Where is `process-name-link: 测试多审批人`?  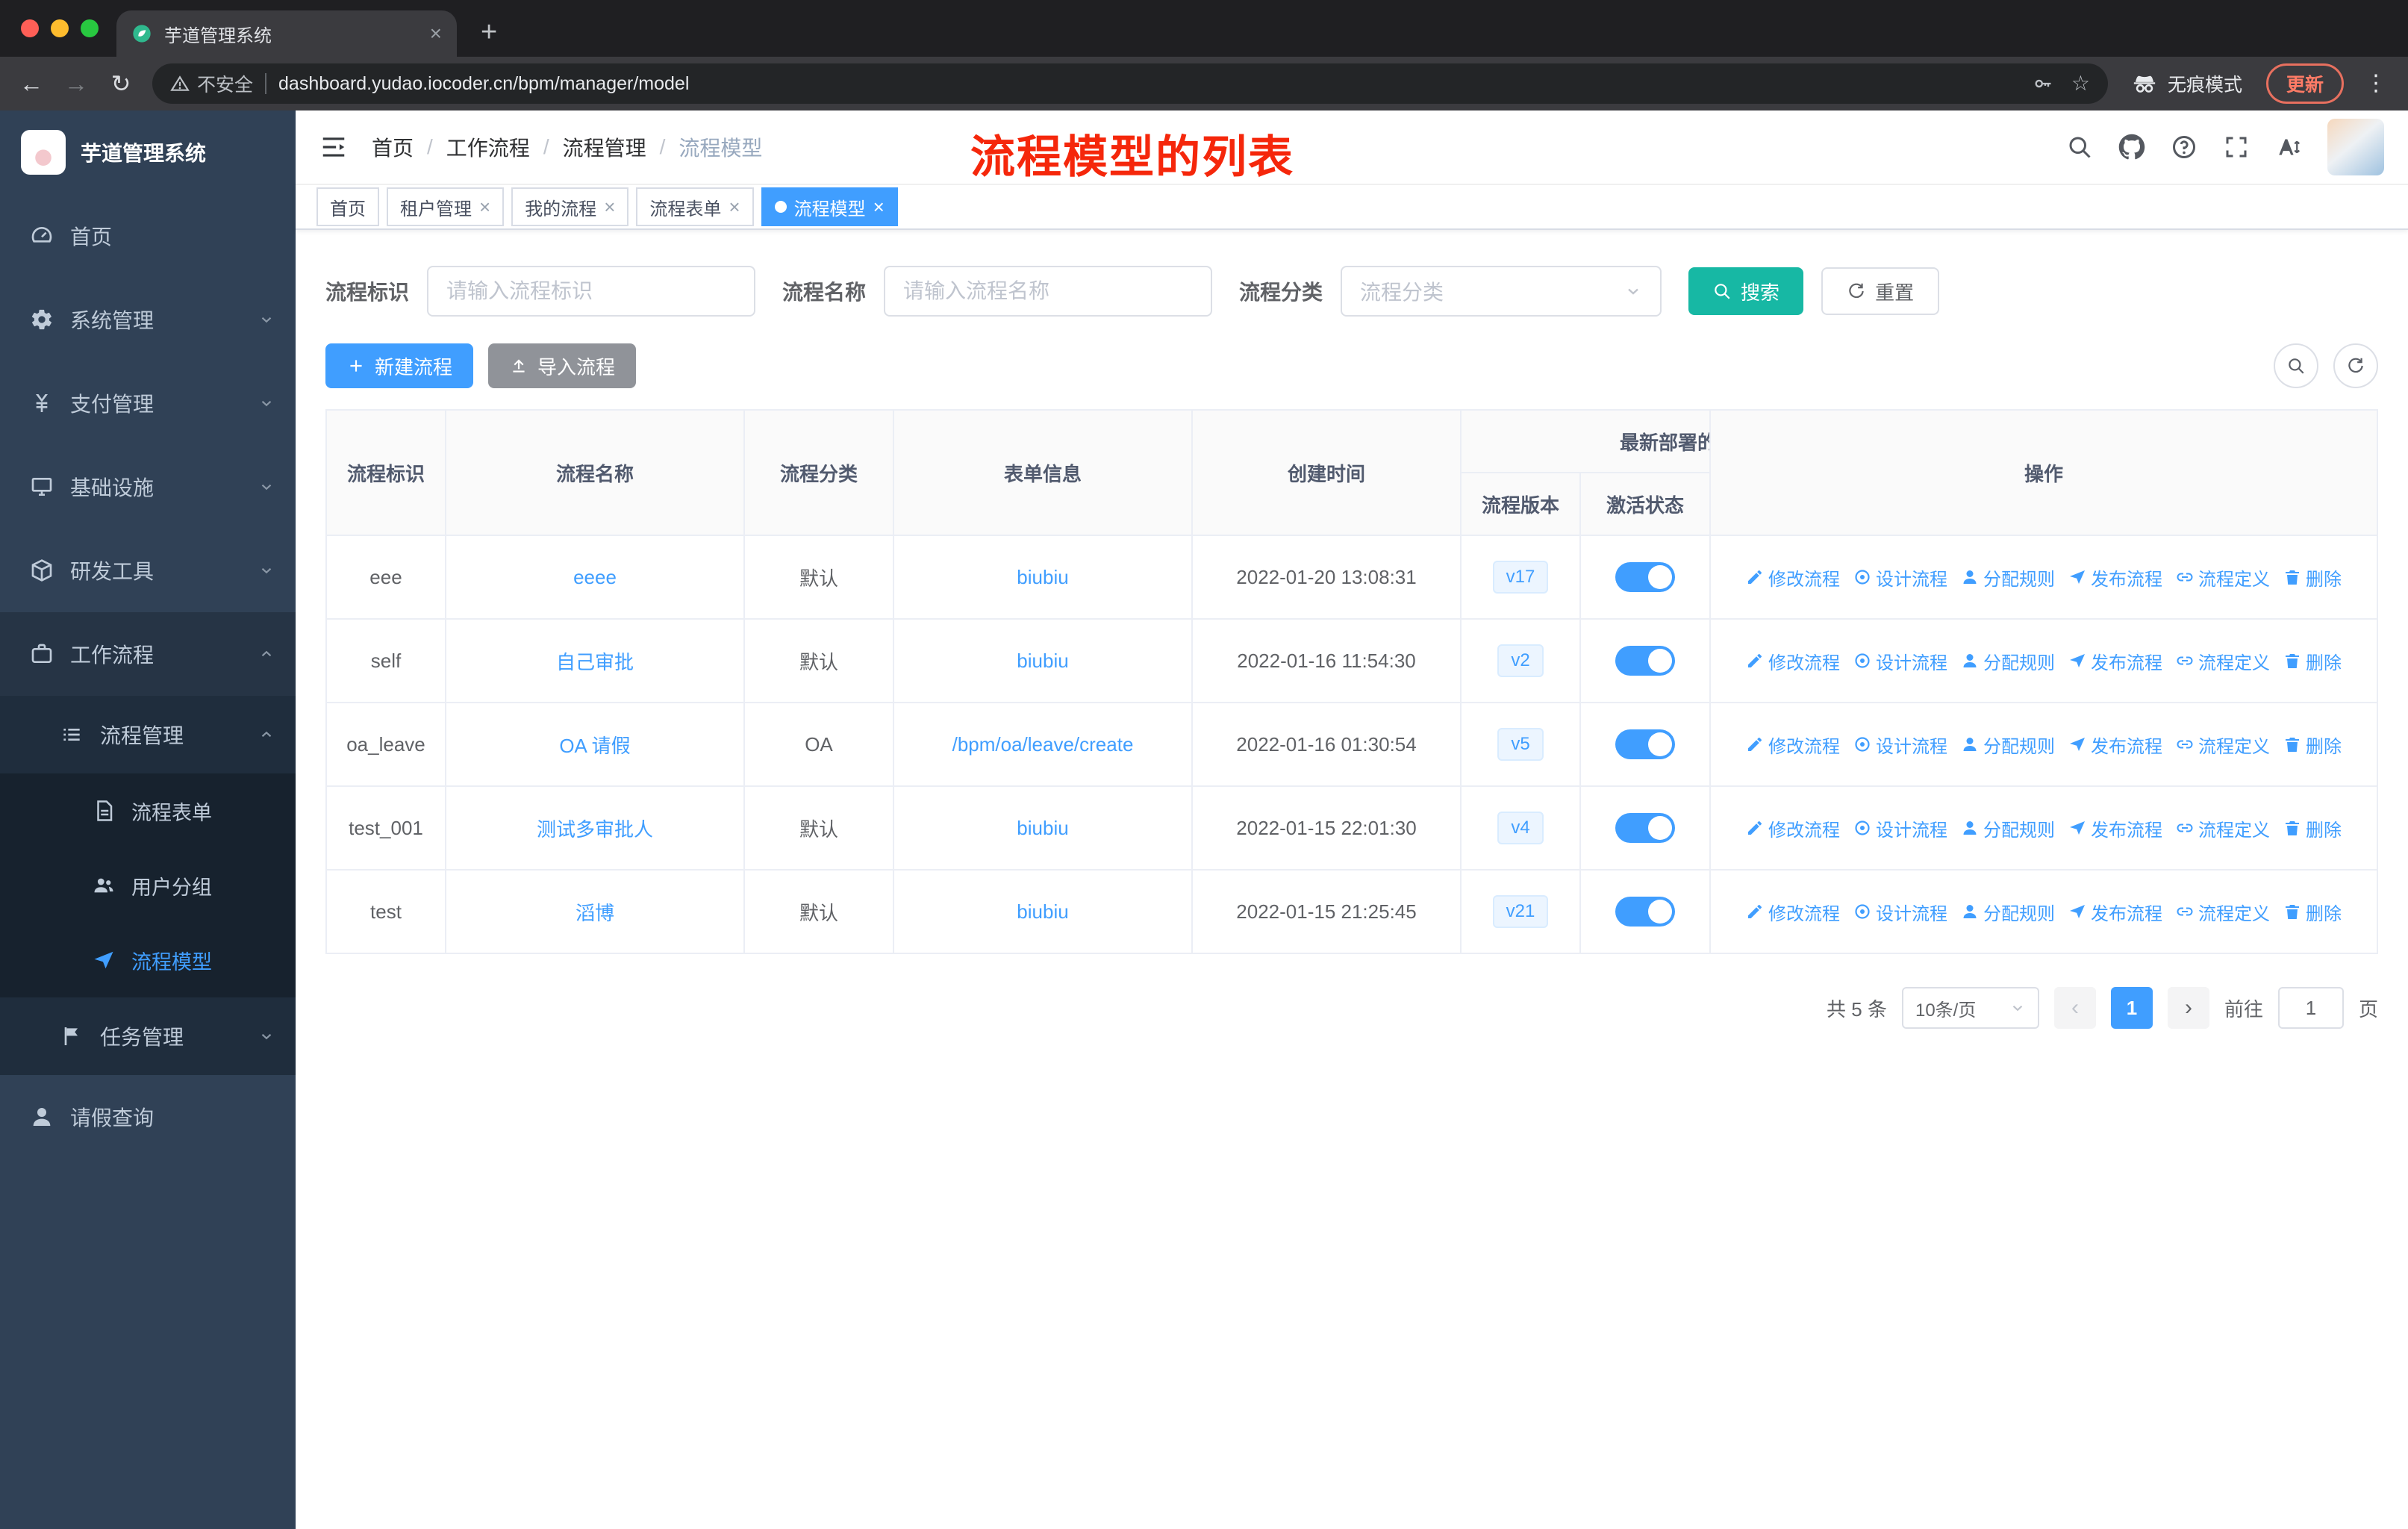 process-name-link: 测试多审批人 is located at coordinates (595, 830).